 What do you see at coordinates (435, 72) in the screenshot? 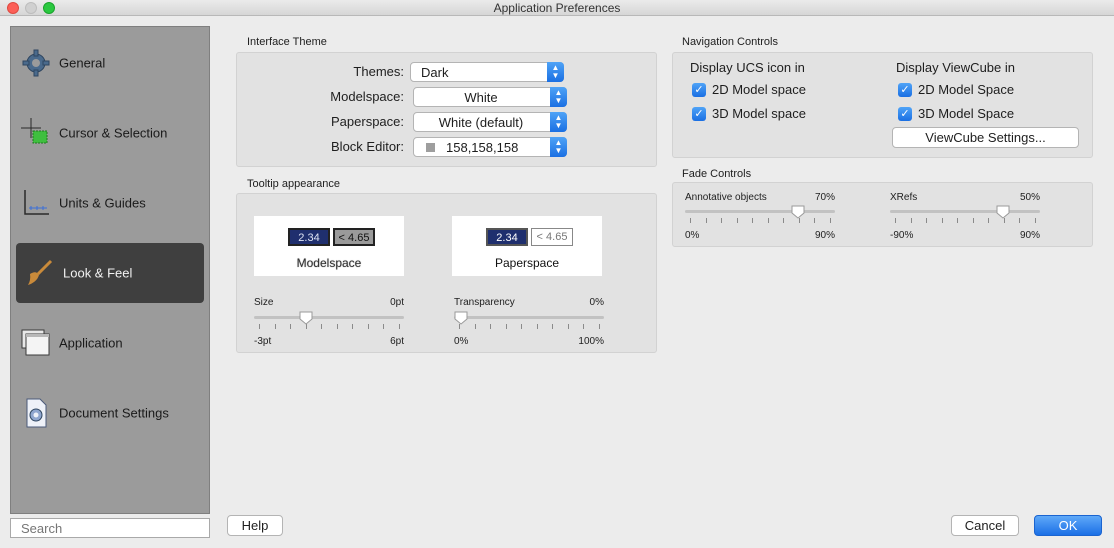
I see `themes-value: Dark` at bounding box center [435, 72].